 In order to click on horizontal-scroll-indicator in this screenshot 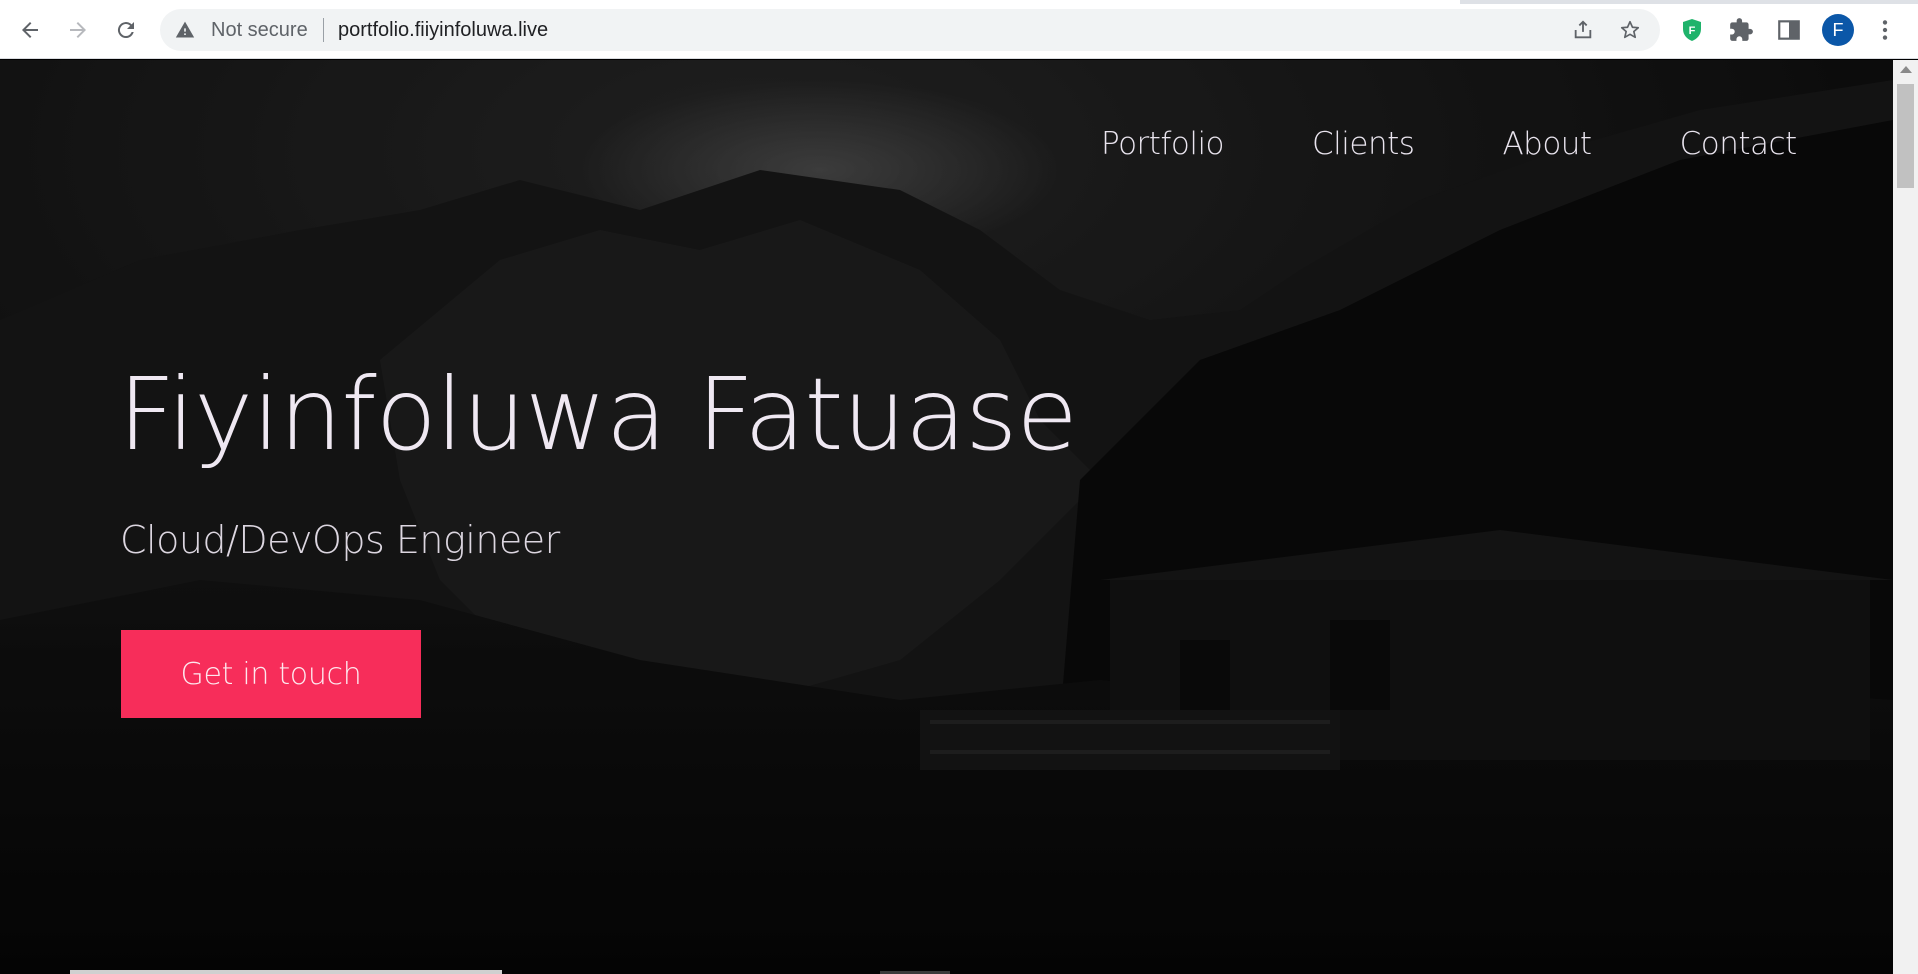, I will do `click(286, 972)`.